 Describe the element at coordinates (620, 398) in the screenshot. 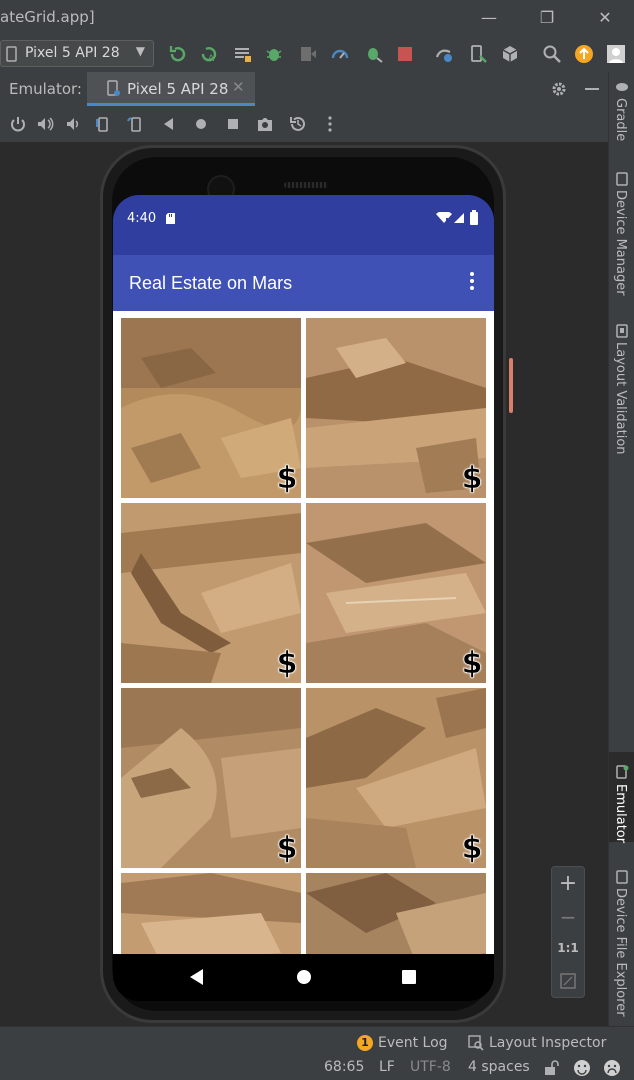

I see `tab-layout-validation: Layout Validation` at that location.